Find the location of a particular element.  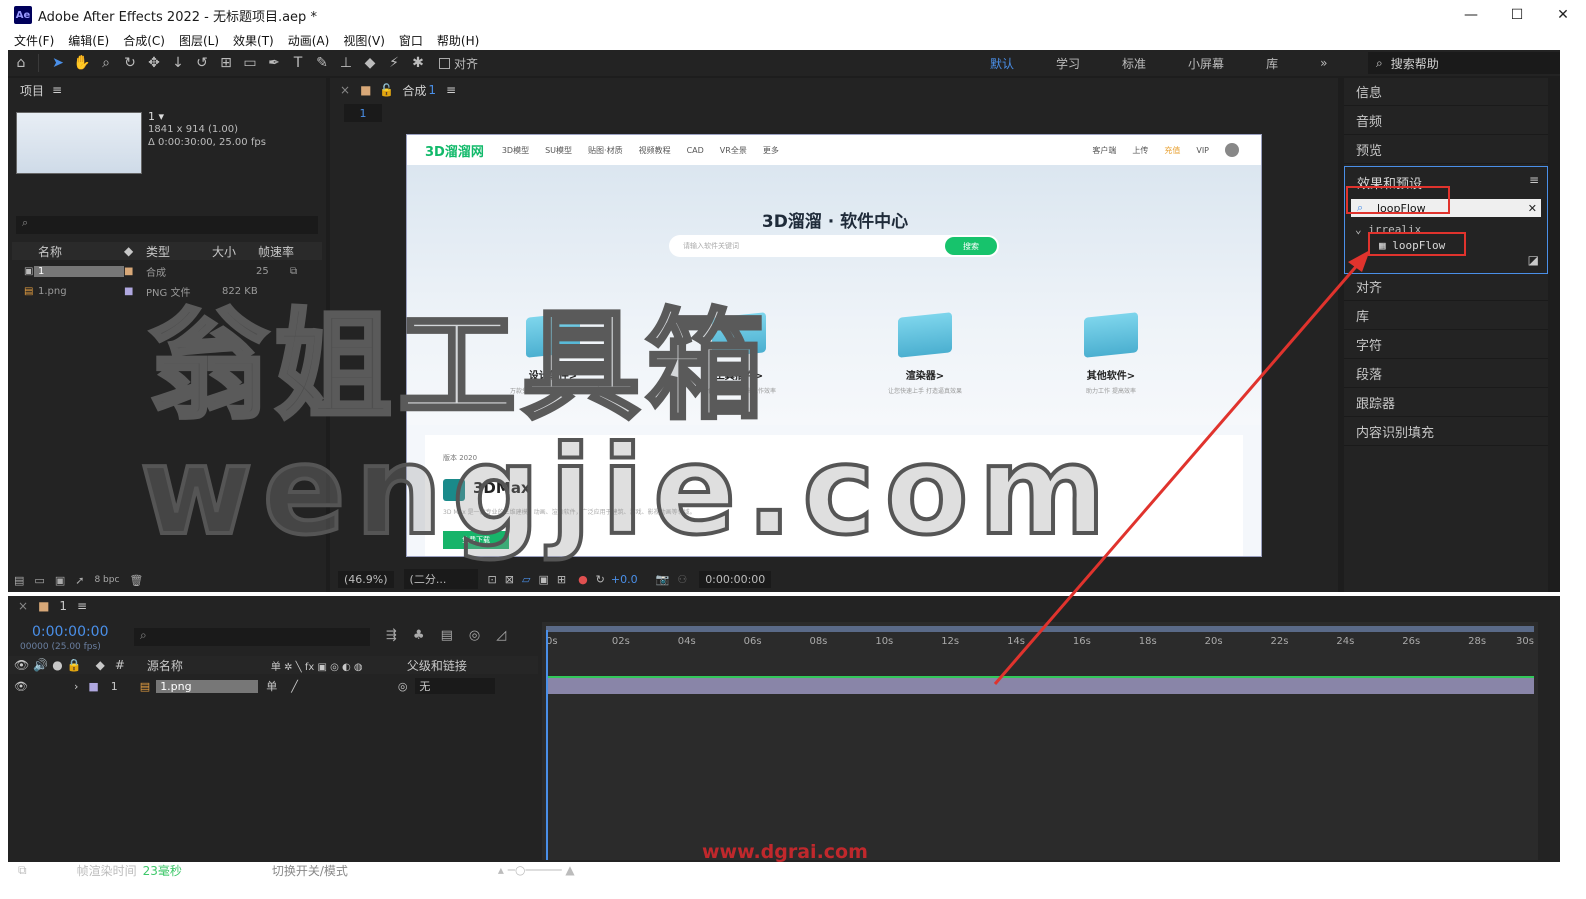

panel-libraries: 库 is located at coordinates (1446, 316).